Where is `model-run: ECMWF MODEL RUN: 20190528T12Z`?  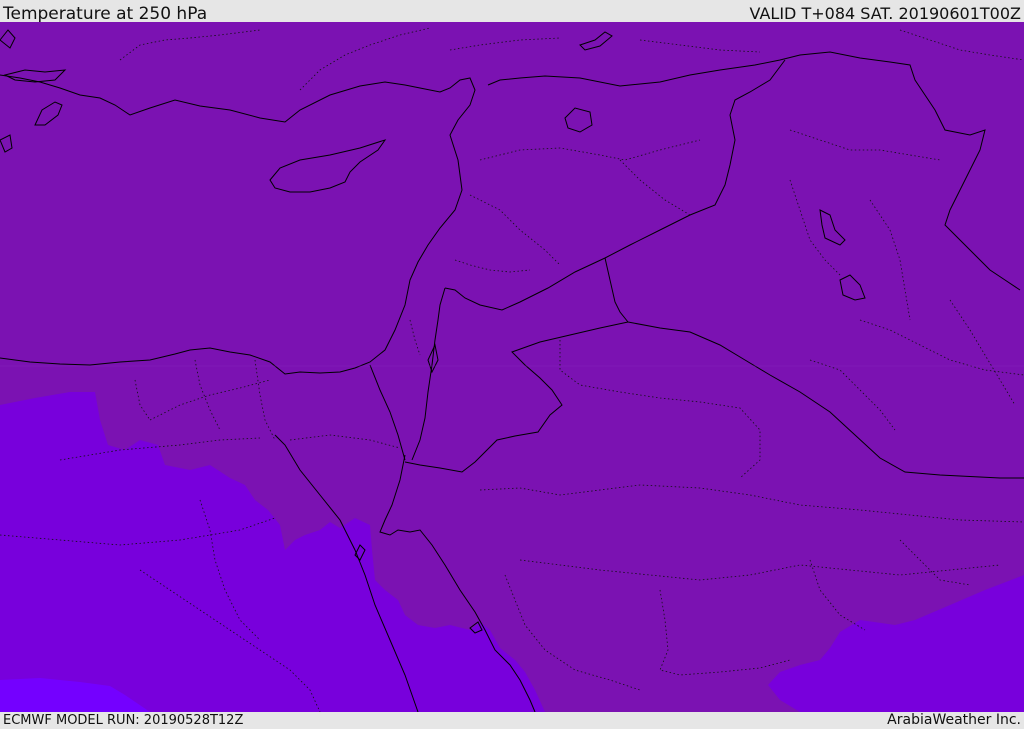 model-run: ECMWF MODEL RUN: 20190528T12Z is located at coordinates (123, 720).